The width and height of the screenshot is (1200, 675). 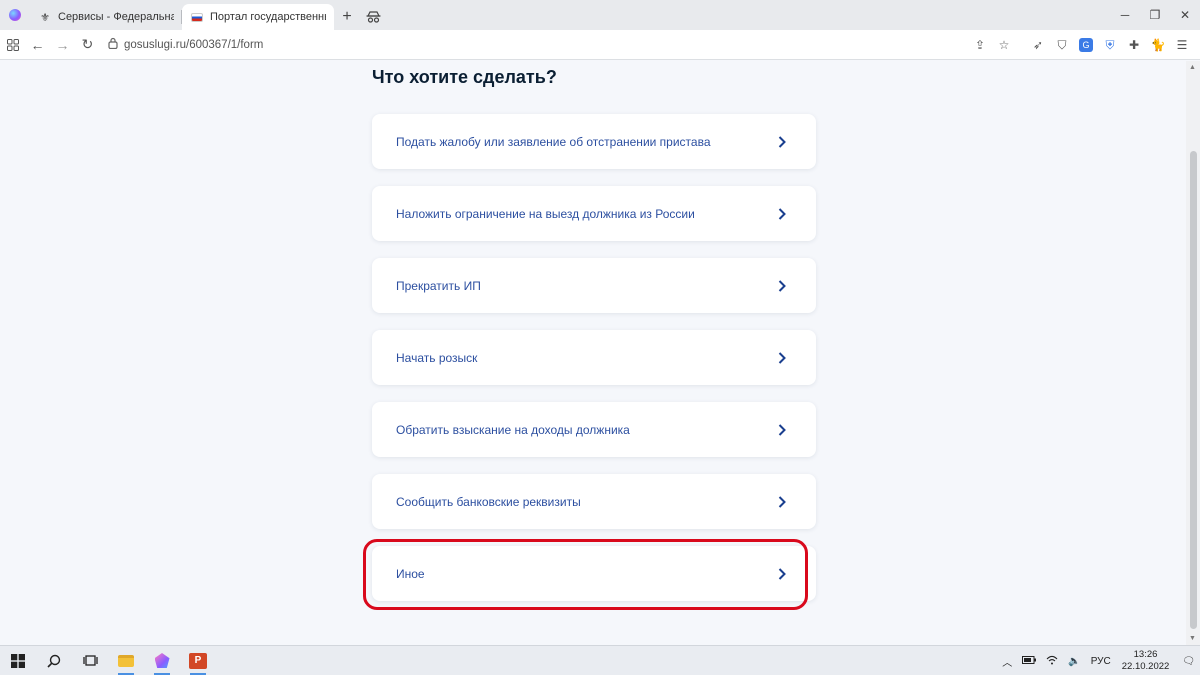 What do you see at coordinates (12, 45) in the screenshot?
I see `apps-grid-icon` at bounding box center [12, 45].